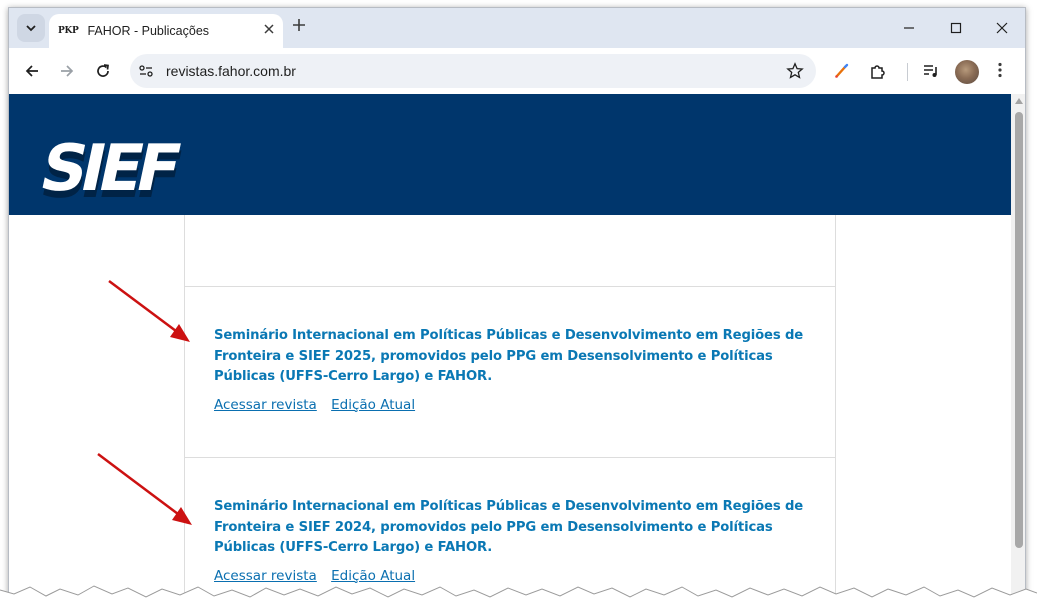  What do you see at coordinates (518, 598) in the screenshot?
I see `torn-edge-decoration` at bounding box center [518, 598].